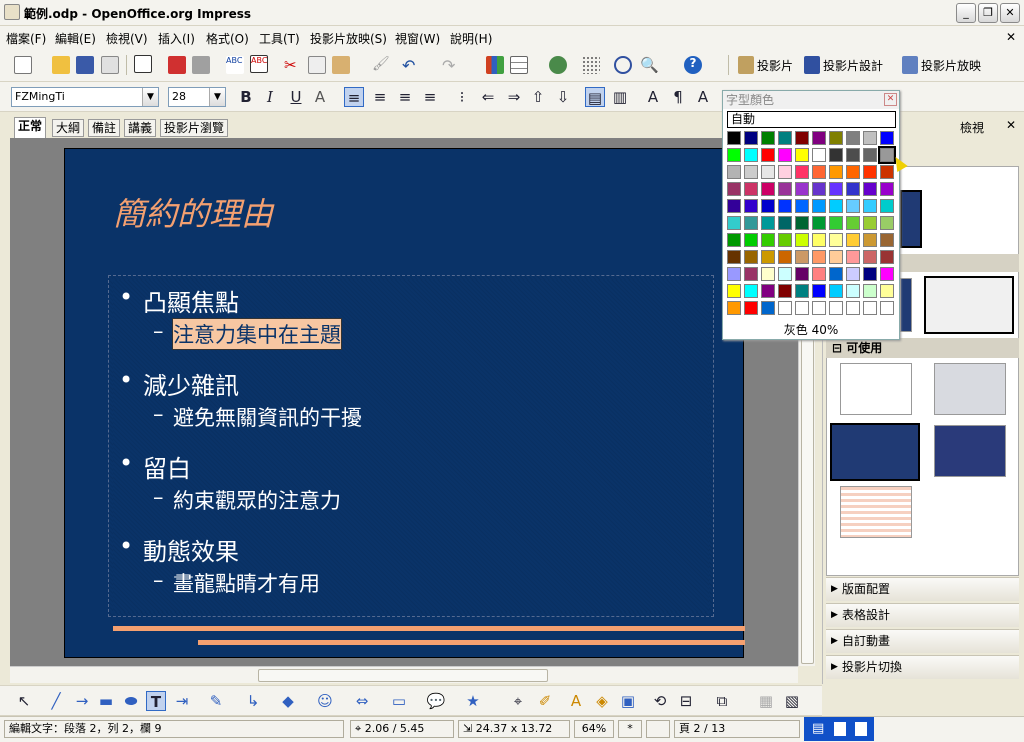  What do you see at coordinates (576, 701) in the screenshot?
I see `fontwork-icon: A` at bounding box center [576, 701].